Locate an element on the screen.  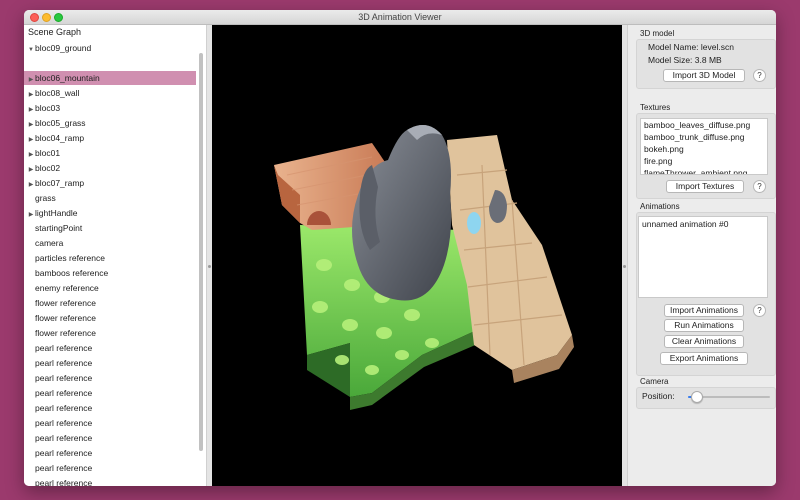
model-size-text: Model Size: 3.8 MB is located at coordinates (685, 60).